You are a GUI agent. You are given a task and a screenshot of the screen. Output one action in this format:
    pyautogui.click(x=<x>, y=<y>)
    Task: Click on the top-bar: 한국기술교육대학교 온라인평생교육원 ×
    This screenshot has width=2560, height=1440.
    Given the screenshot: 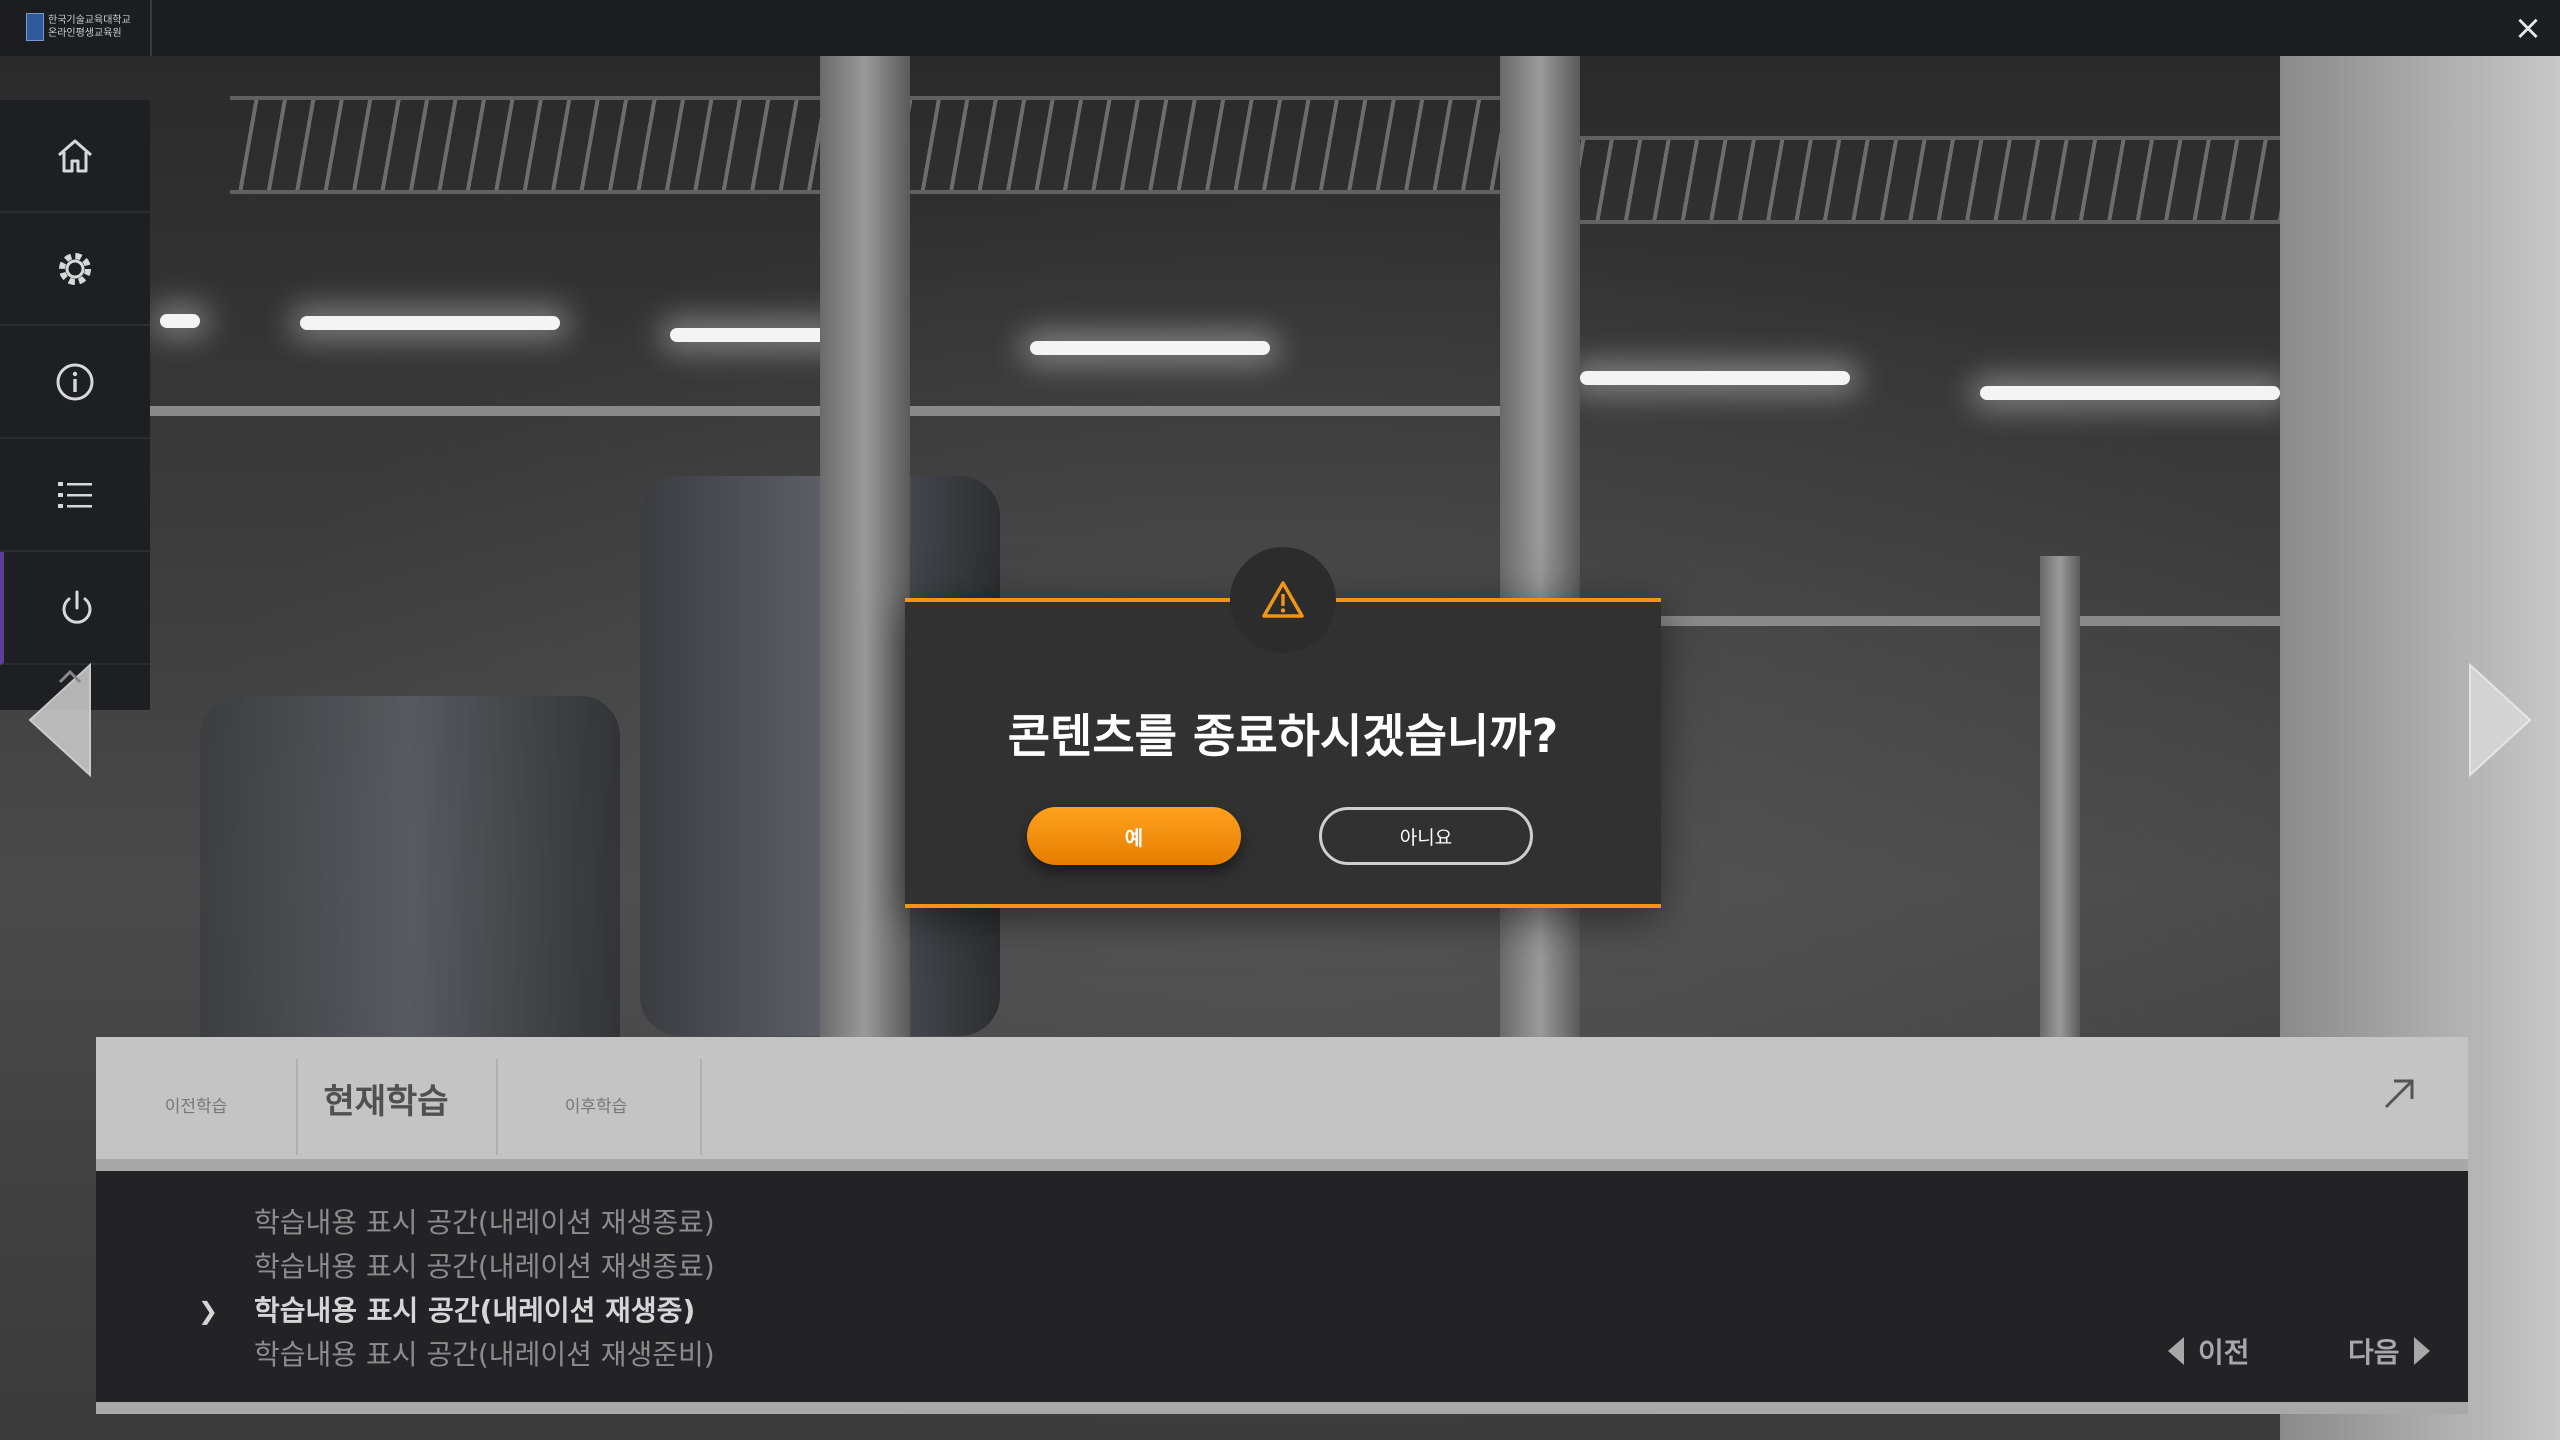 What is the action you would take?
    pyautogui.click(x=1280, y=28)
    